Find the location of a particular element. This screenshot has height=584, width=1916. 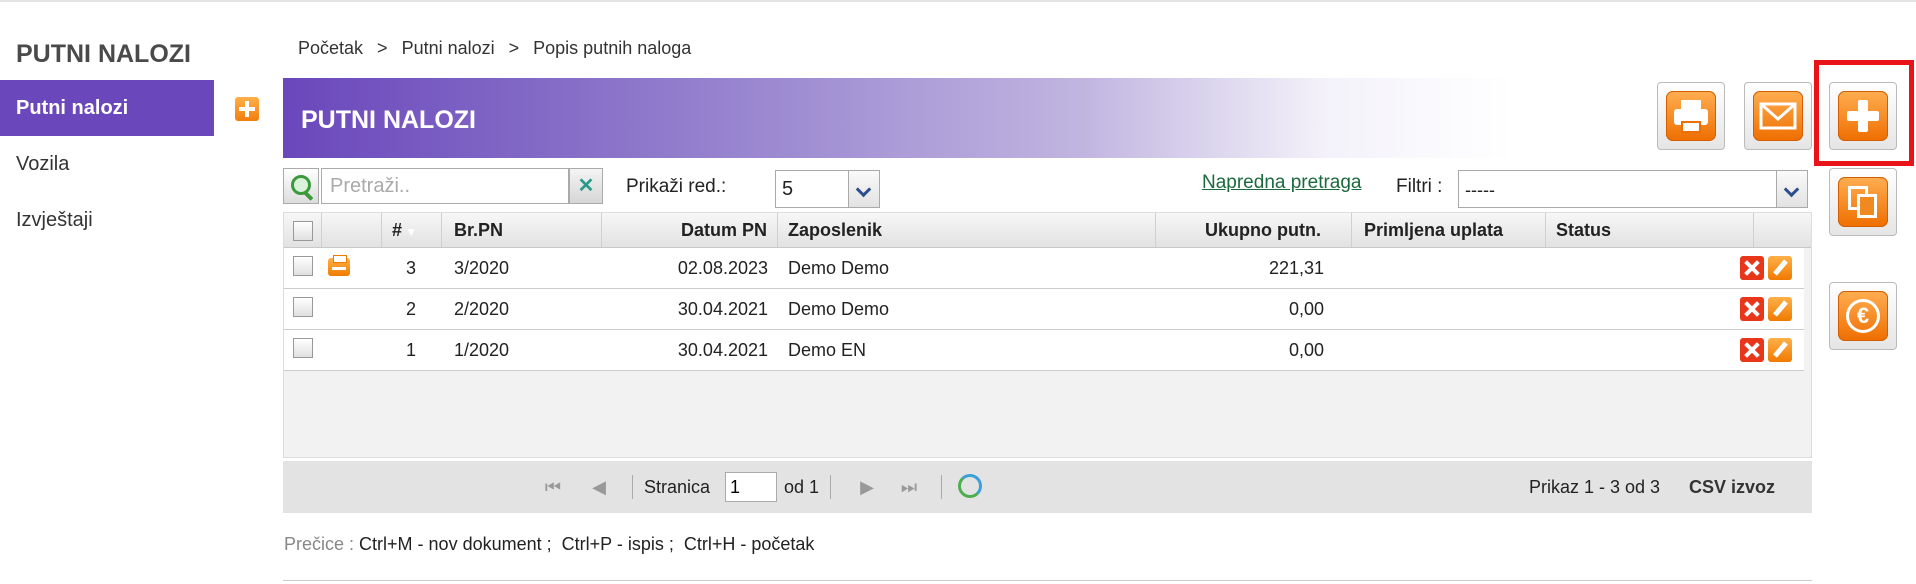

euro-icon: € is located at coordinates (1863, 316).